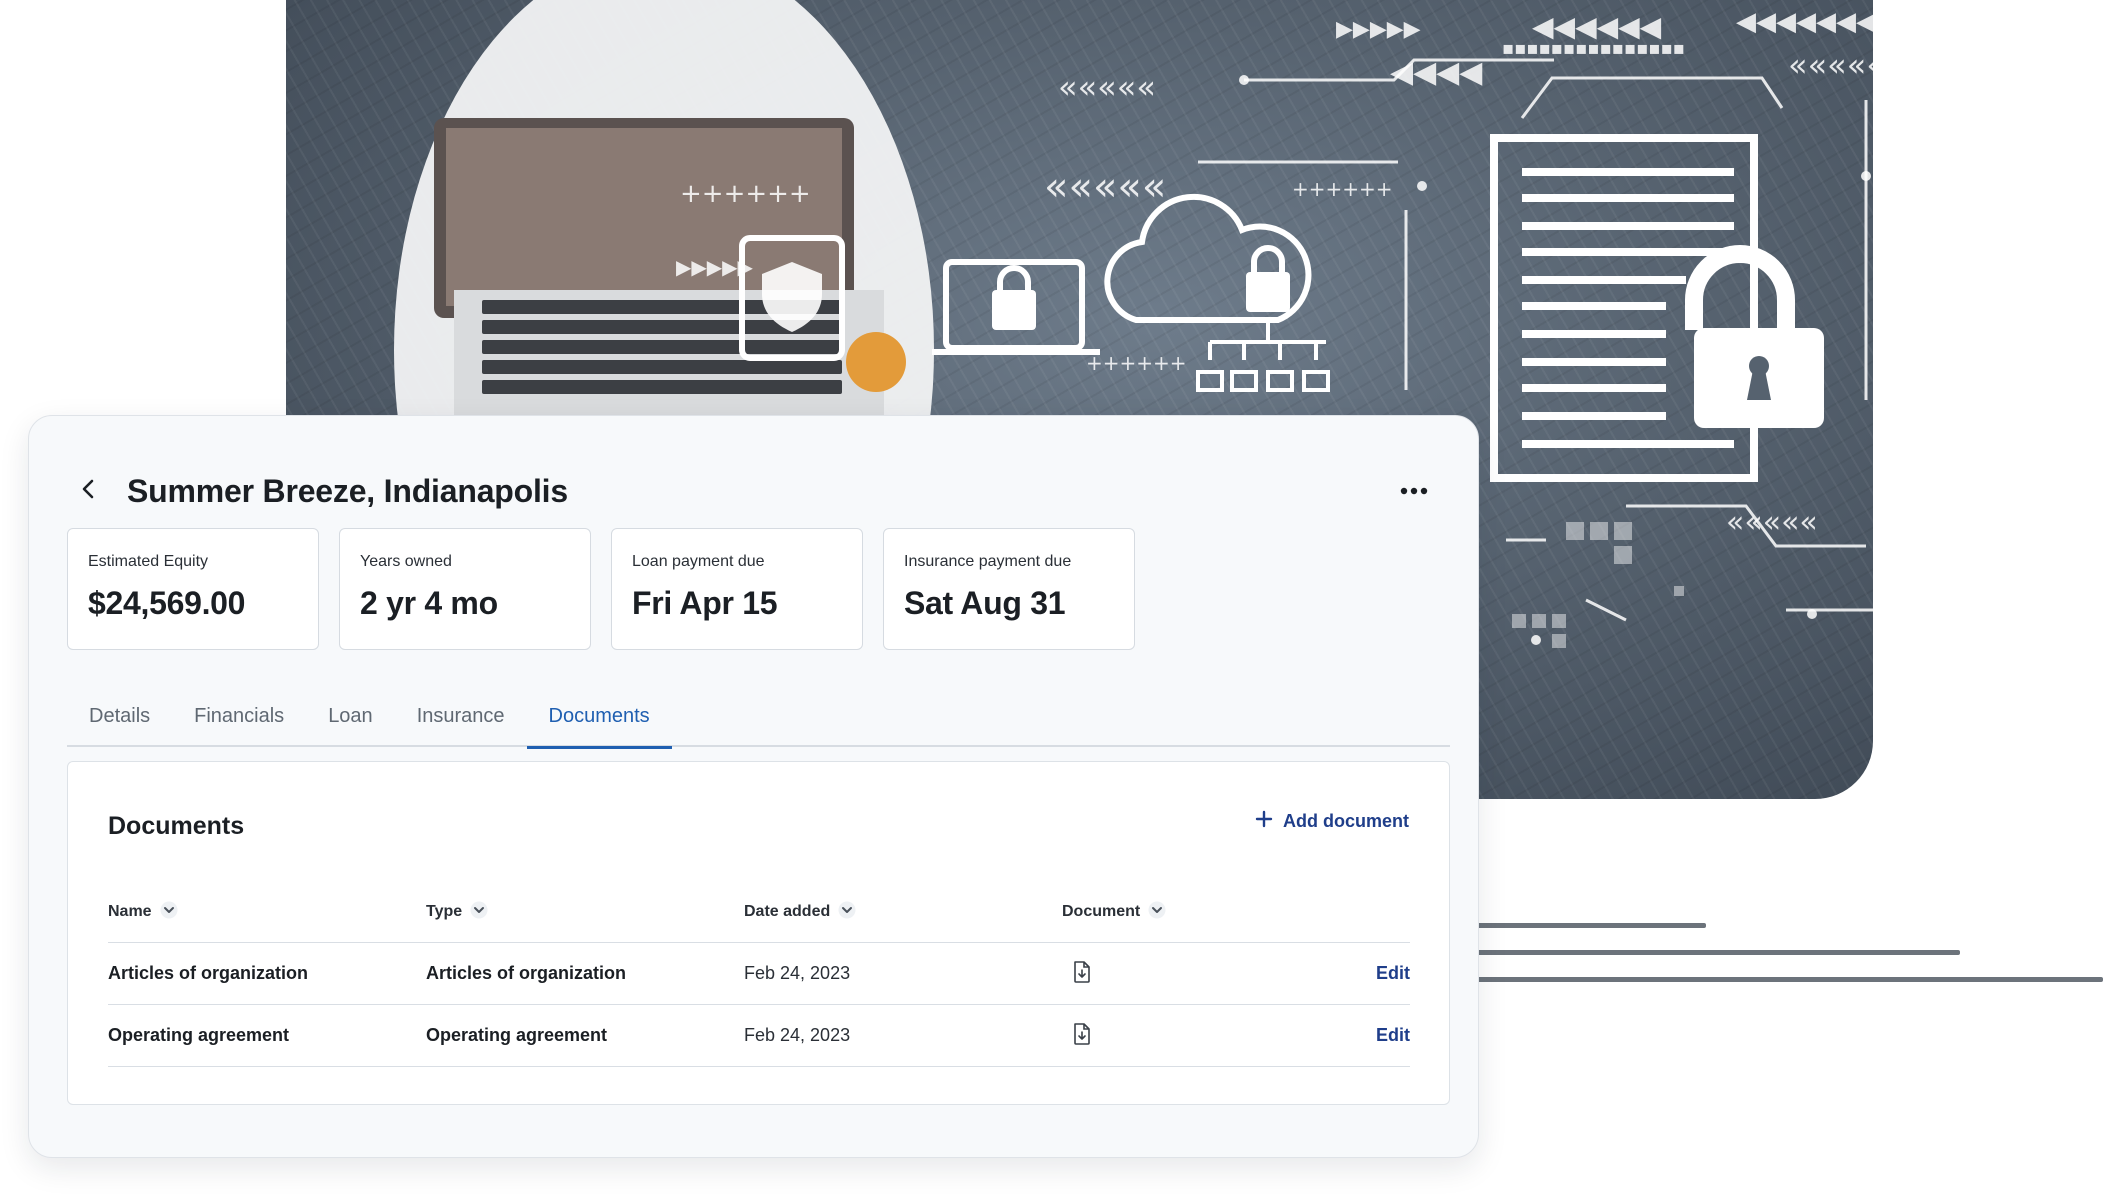 Image resolution: width=2103 pixels, height=1202 pixels. Describe the element at coordinates (406, 561) in the screenshot. I see `stat-label: Years owned` at that location.